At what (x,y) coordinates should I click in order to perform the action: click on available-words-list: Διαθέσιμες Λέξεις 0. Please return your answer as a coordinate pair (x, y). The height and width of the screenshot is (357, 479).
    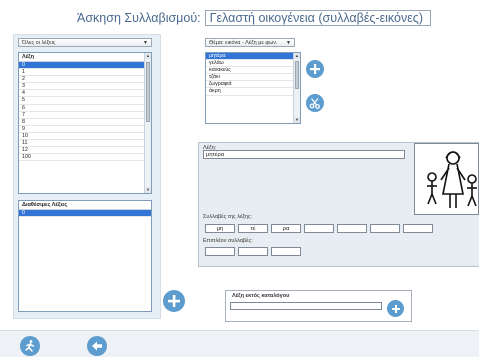
    Looking at the image, I should click on (85, 256).